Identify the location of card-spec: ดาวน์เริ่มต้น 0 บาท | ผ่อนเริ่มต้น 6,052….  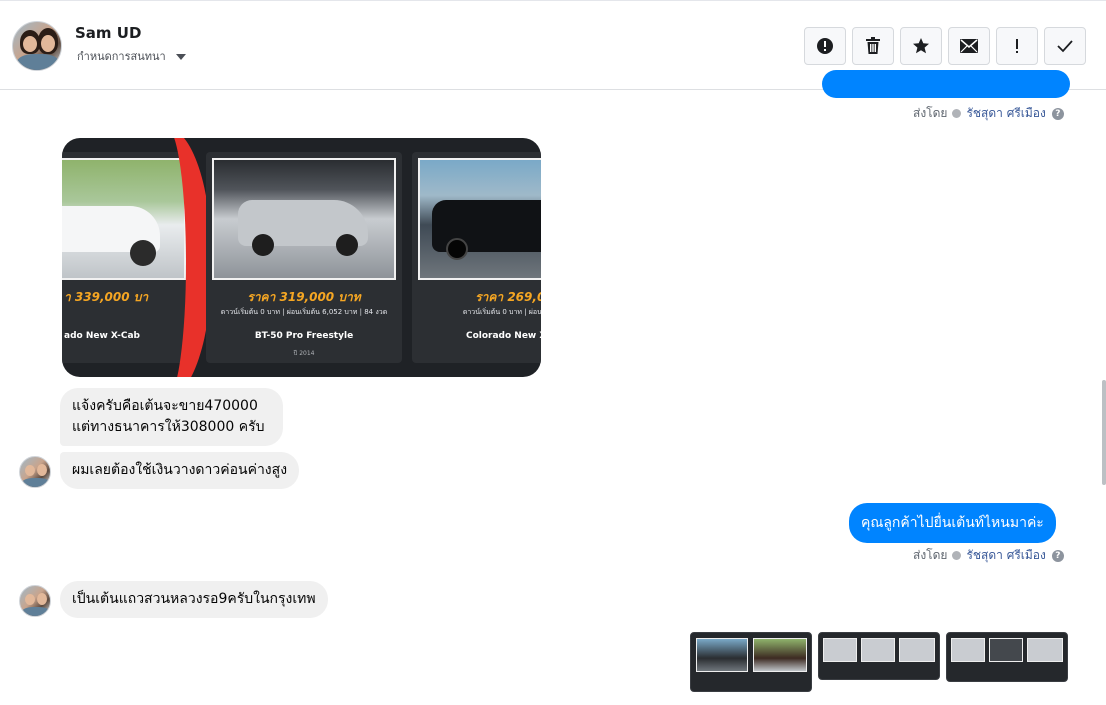
(304, 312).